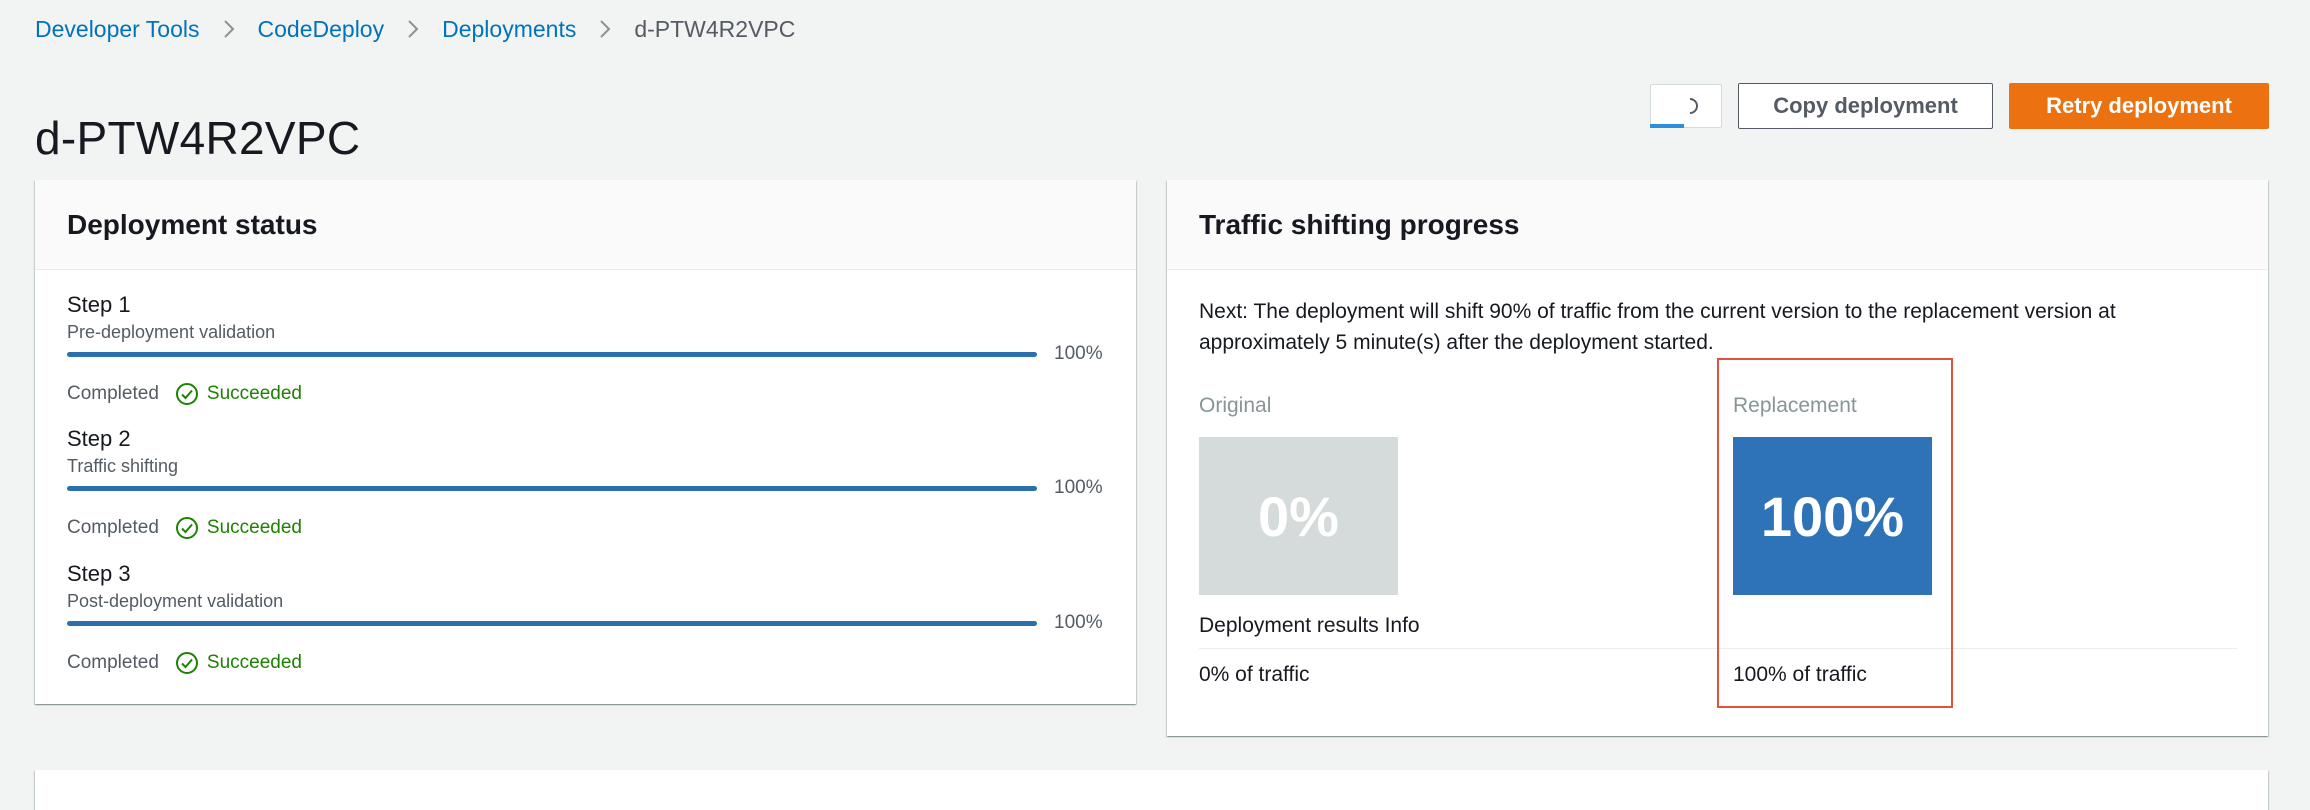  Describe the element at coordinates (1686, 106) in the screenshot. I see `refresh-button` at that location.